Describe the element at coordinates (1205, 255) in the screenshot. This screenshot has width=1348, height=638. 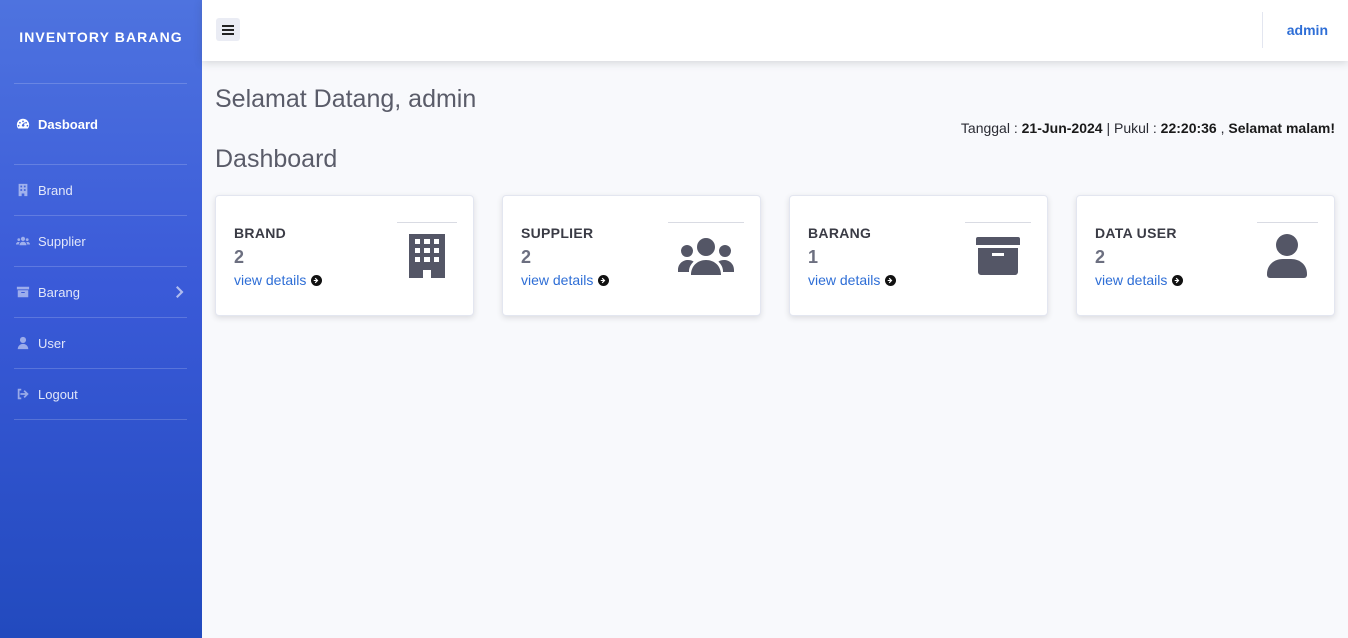
I see `stat-card-data-user: DATA USER 2 view details` at that location.